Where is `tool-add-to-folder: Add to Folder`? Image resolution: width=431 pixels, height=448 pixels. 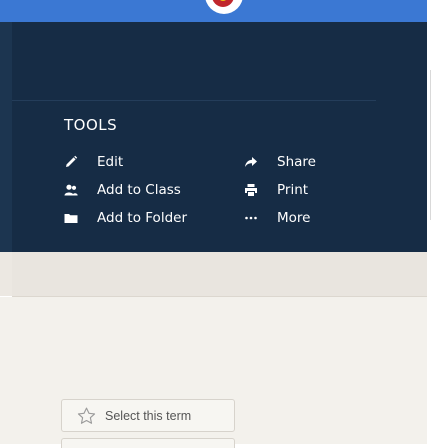
tool-add-to-folder: Add to Folder is located at coordinates (125, 218).